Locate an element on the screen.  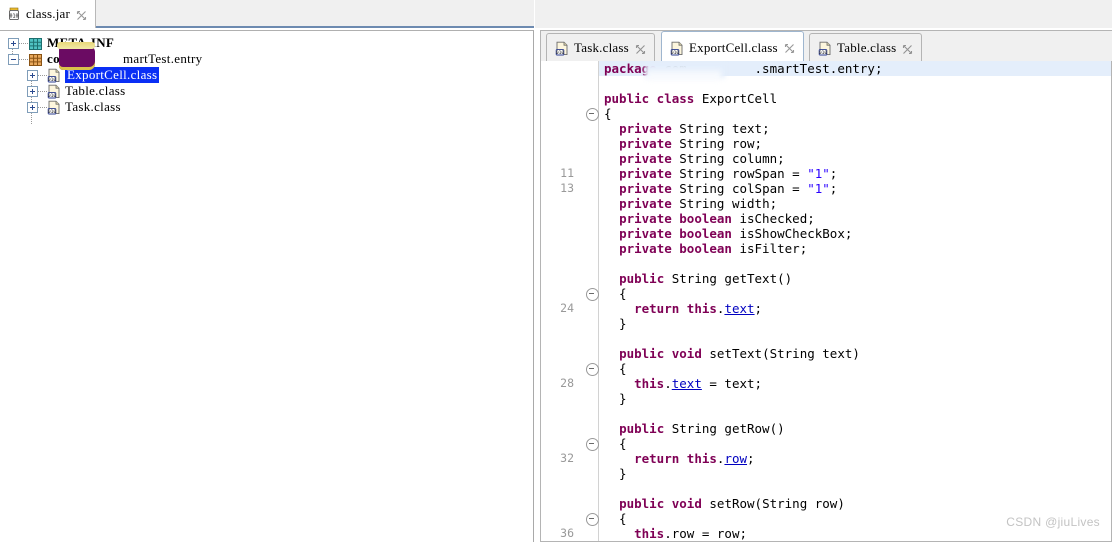
line-number: 13 is located at coordinates (567, 188).